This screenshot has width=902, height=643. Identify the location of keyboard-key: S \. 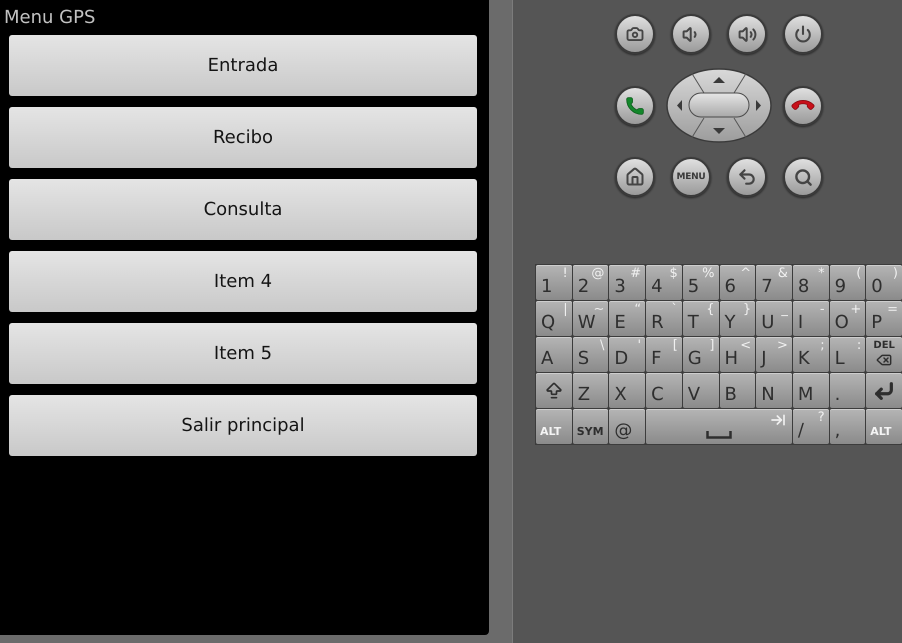
(590, 354).